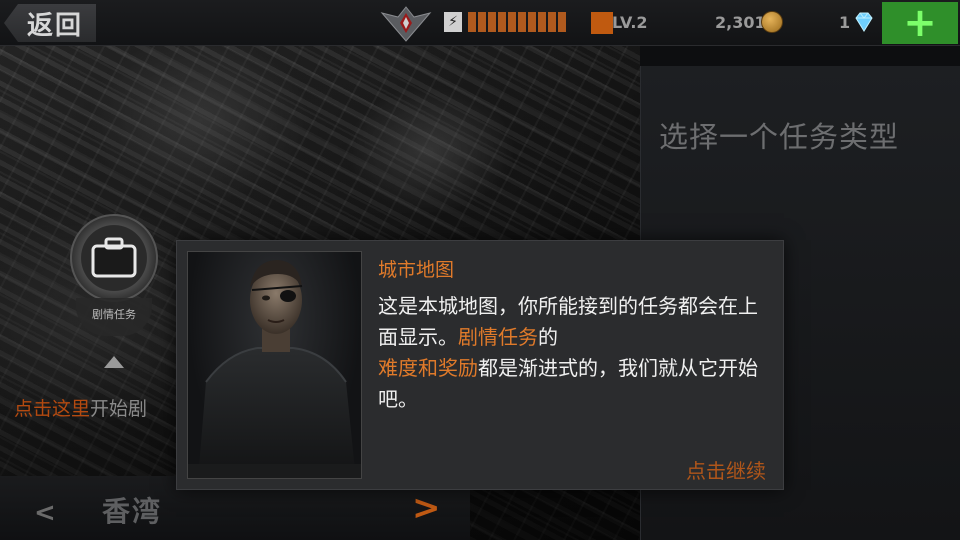 This screenshot has height=540, width=960. Describe the element at coordinates (772, 22) in the screenshot. I see `coin-icon` at that location.